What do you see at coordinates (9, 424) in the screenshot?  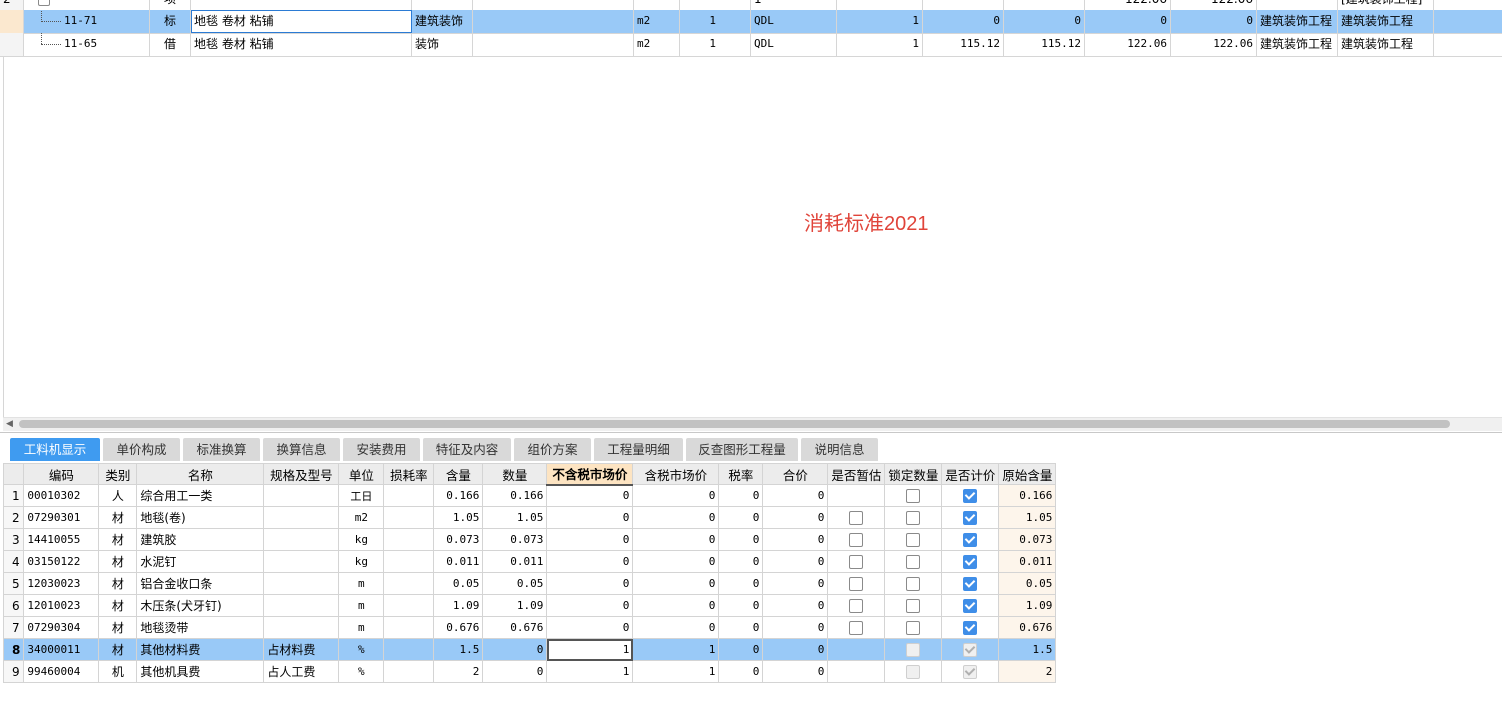 I see `scroll-left-arrow-icon: ◀` at bounding box center [9, 424].